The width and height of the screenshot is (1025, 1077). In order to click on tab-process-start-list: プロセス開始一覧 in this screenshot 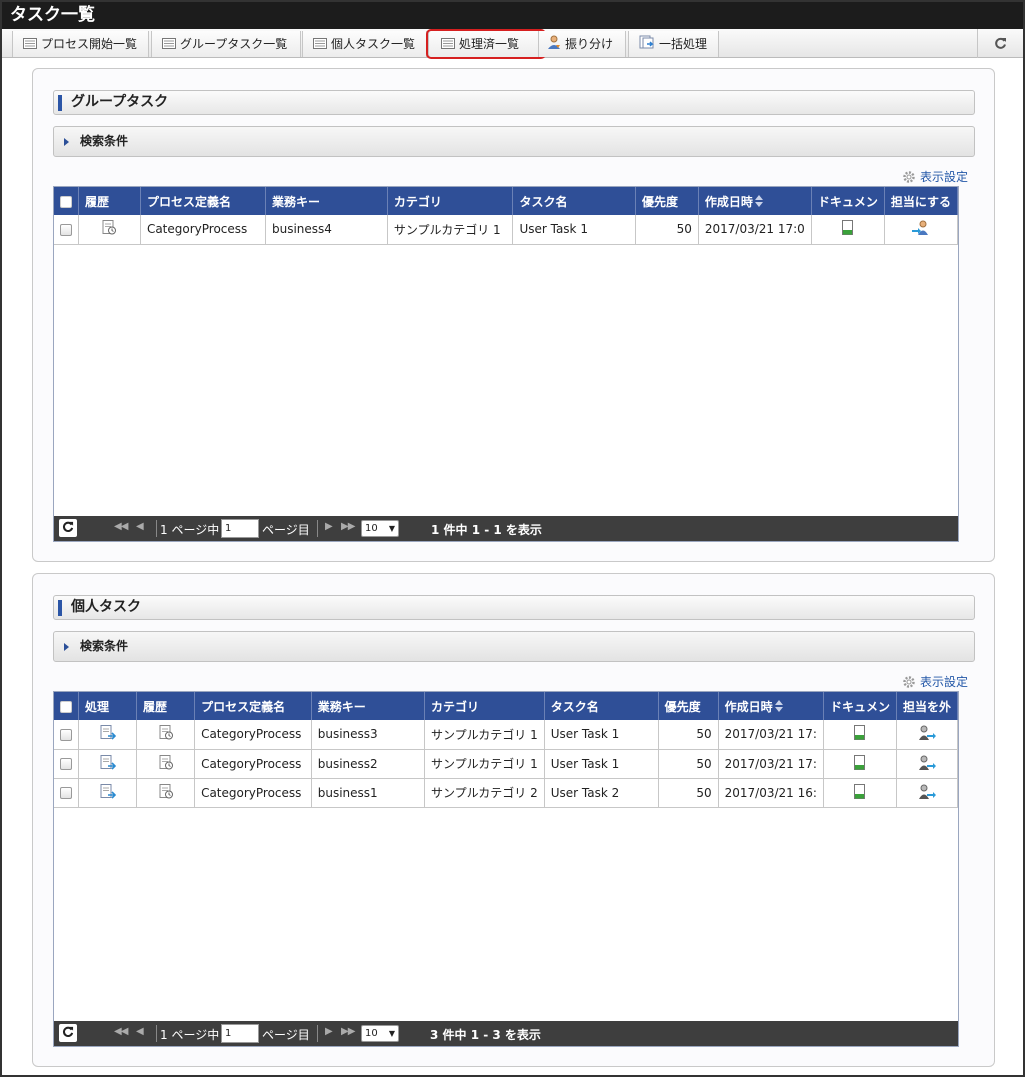, I will do `click(80, 44)`.